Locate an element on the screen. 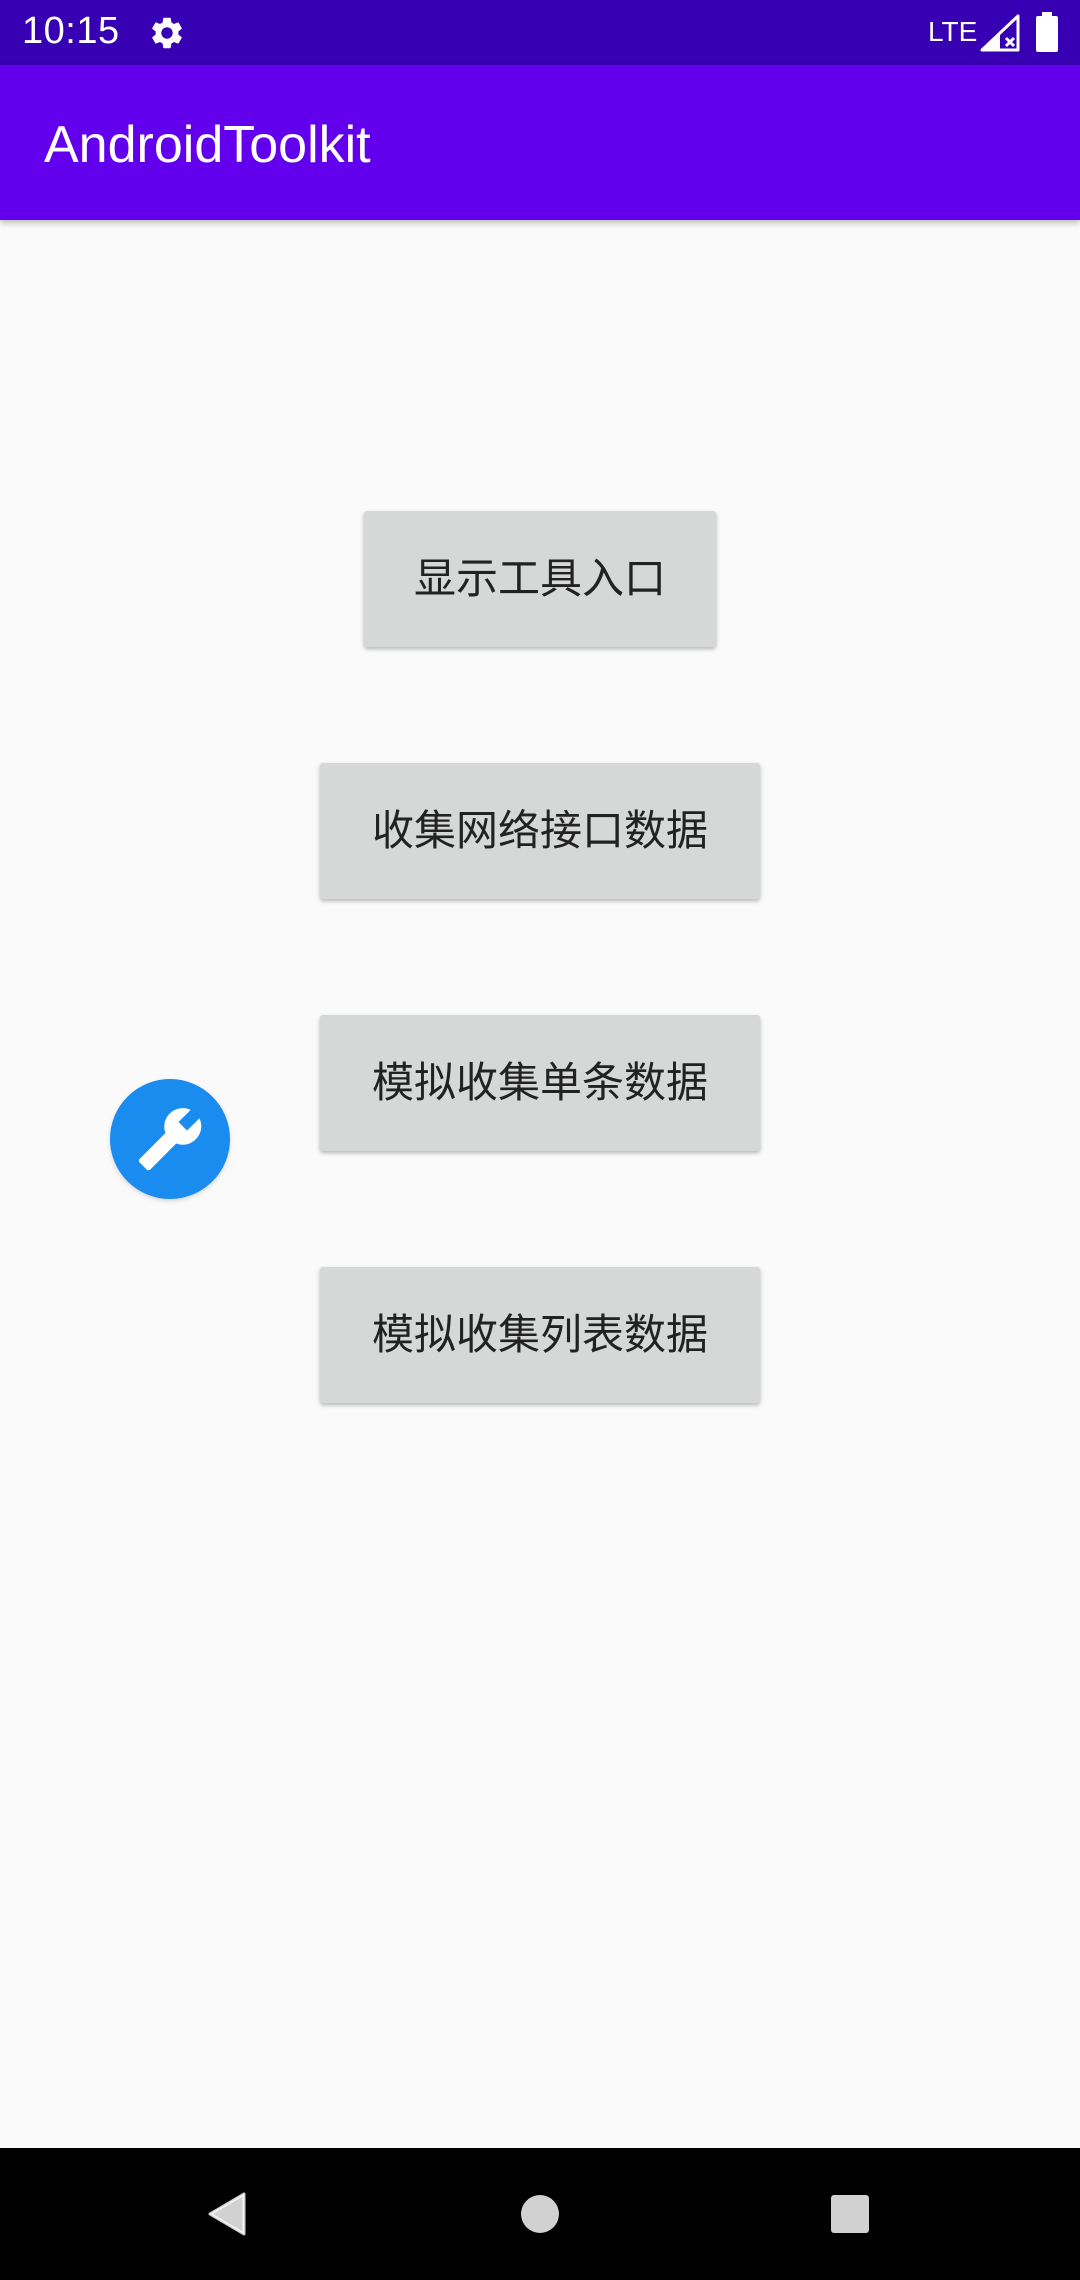 This screenshot has width=1080, height=2280. home-icon is located at coordinates (540, 2214).